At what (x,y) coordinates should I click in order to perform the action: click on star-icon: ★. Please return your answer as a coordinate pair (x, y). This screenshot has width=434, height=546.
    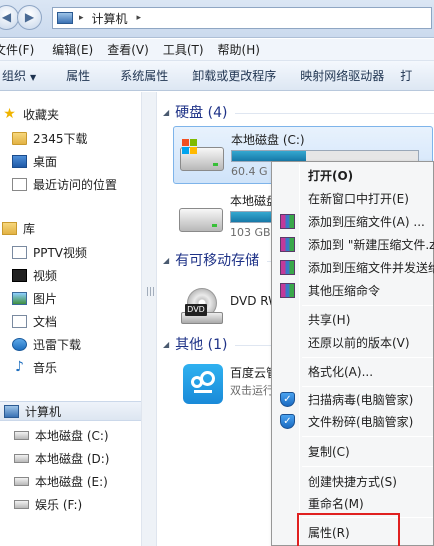
    Looking at the image, I should click on (9, 113).